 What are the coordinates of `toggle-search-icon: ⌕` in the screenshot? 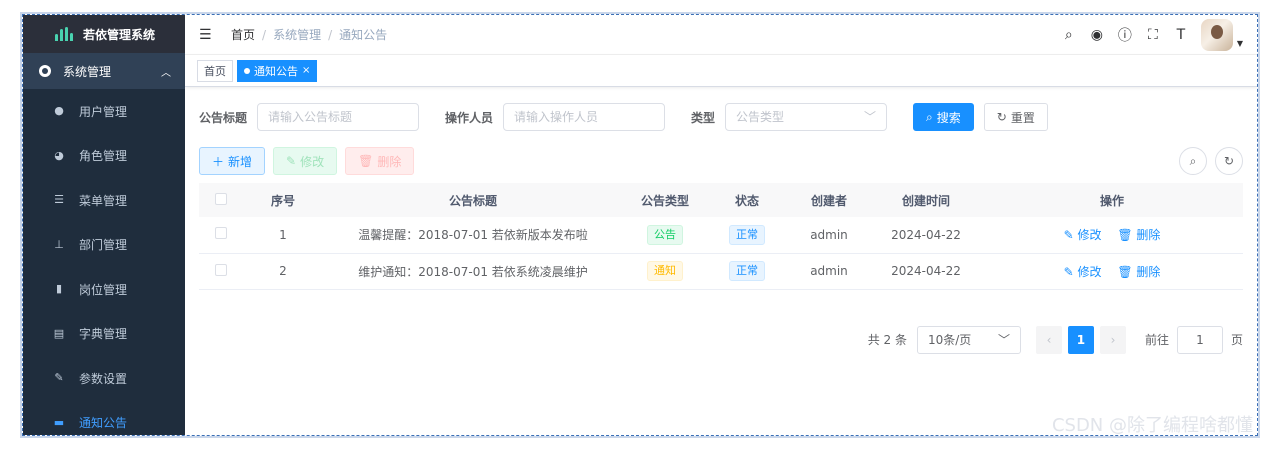 It's located at (1193, 161).